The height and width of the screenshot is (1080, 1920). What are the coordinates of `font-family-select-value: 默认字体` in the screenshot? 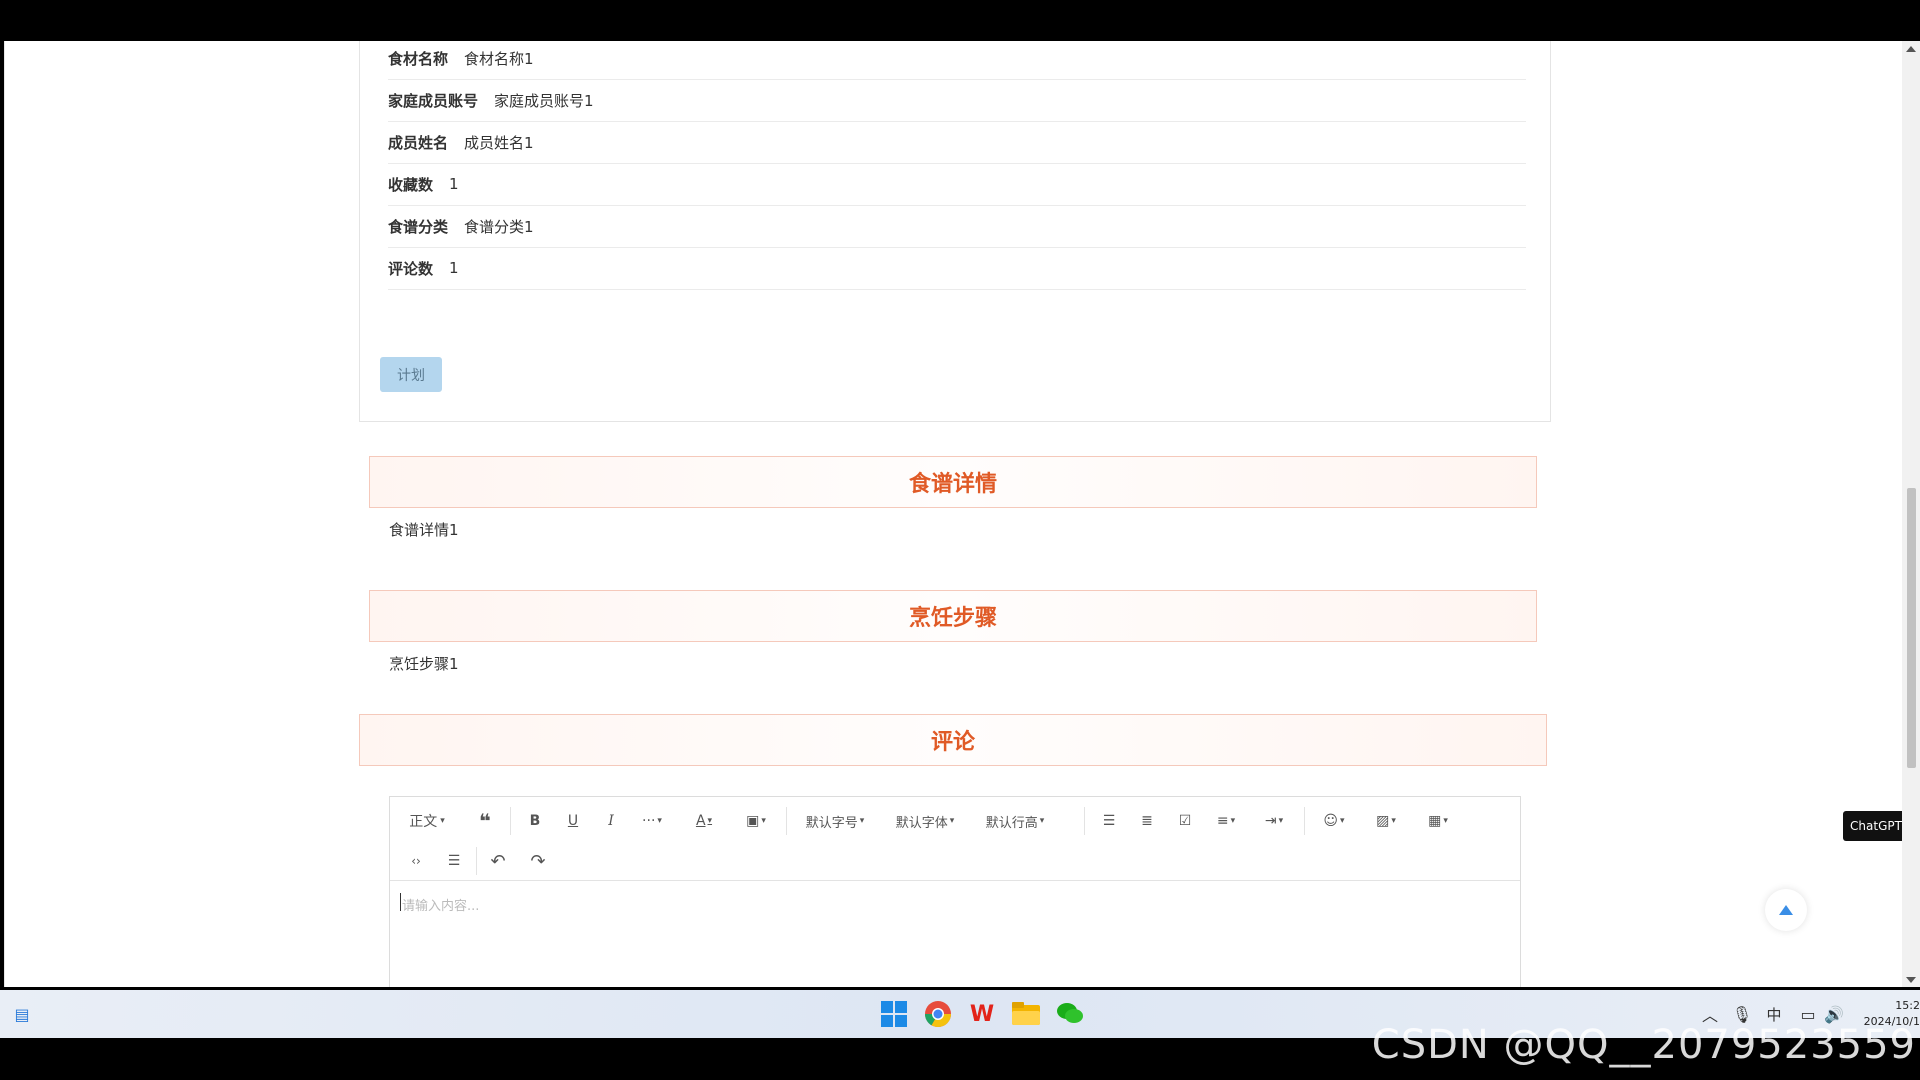 It's located at (921, 823).